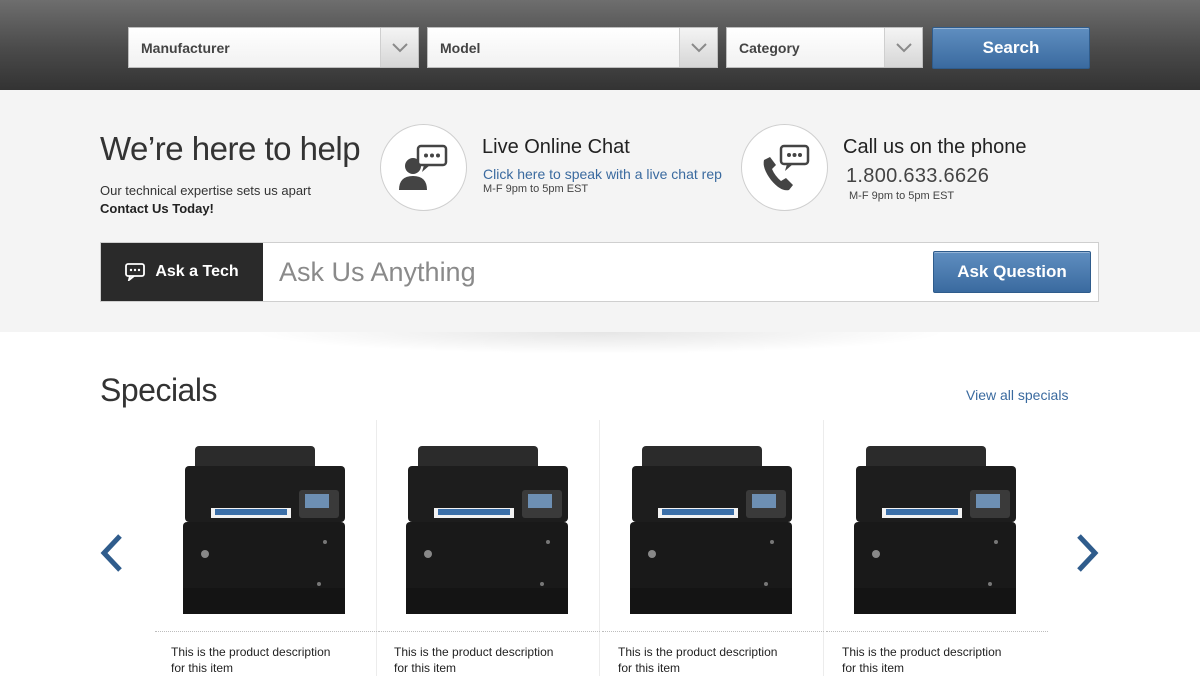 The image size is (1200, 676). What do you see at coordinates (784, 167) in the screenshot?
I see `phone-chat-icon` at bounding box center [784, 167].